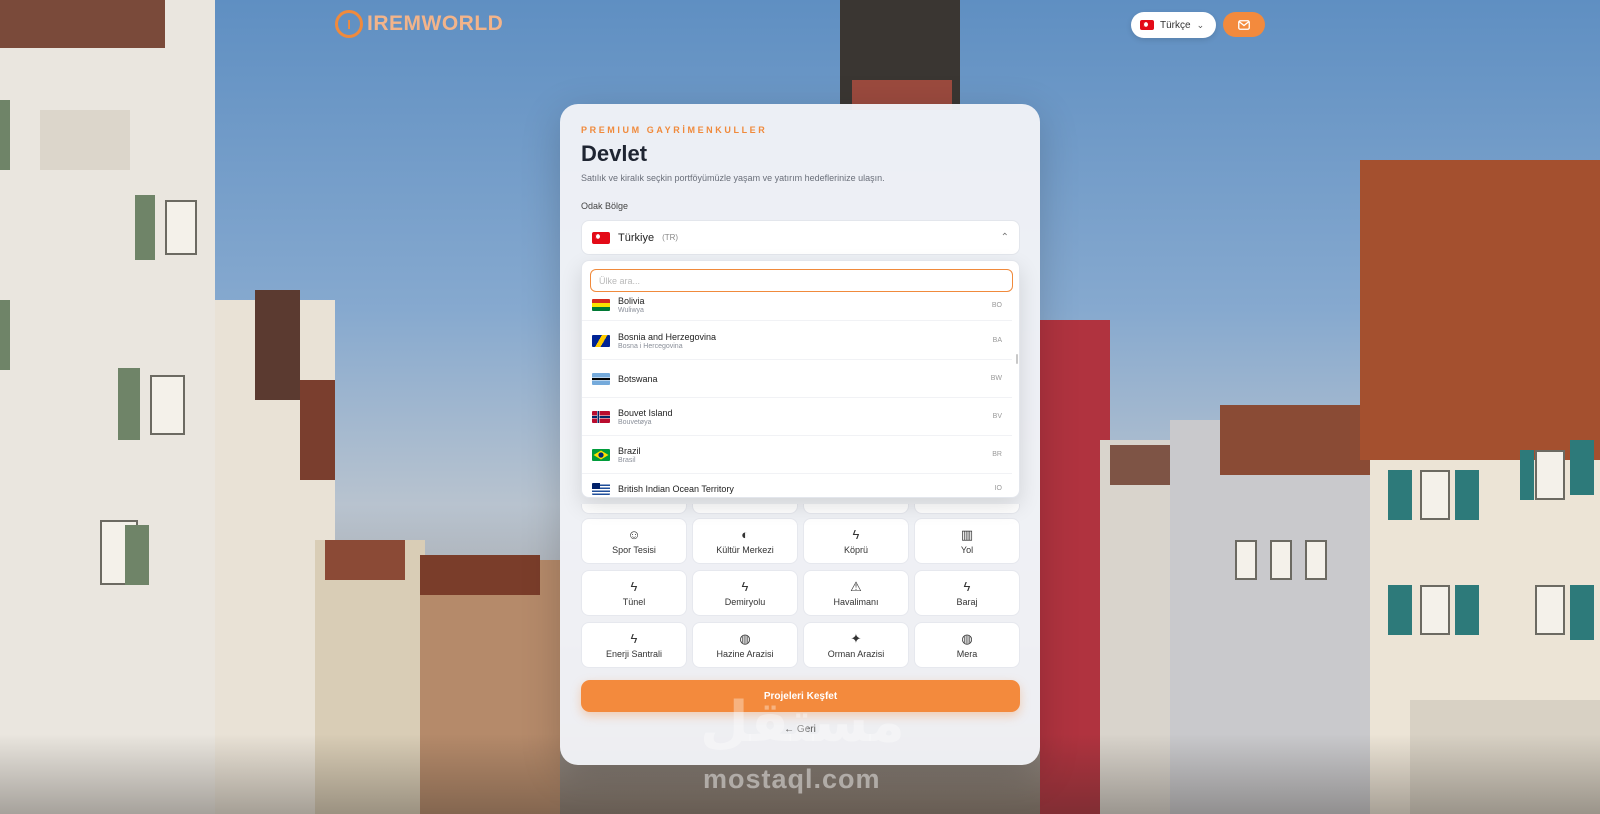  What do you see at coordinates (634, 549) in the screenshot?
I see `category-label: Spor Tesisi` at bounding box center [634, 549].